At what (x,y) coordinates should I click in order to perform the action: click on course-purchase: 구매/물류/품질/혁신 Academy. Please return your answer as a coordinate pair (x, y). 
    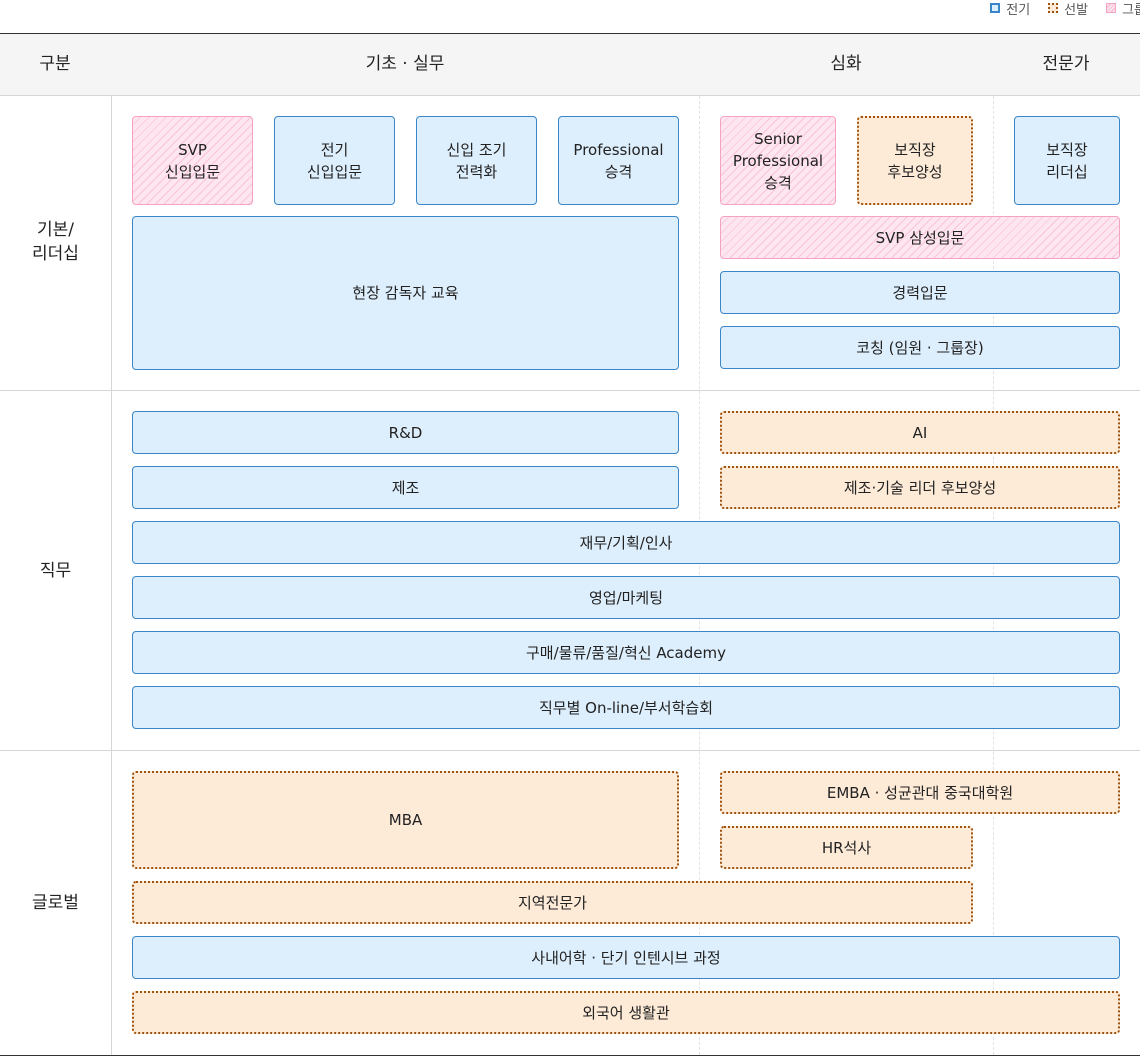
    Looking at the image, I should click on (626, 652).